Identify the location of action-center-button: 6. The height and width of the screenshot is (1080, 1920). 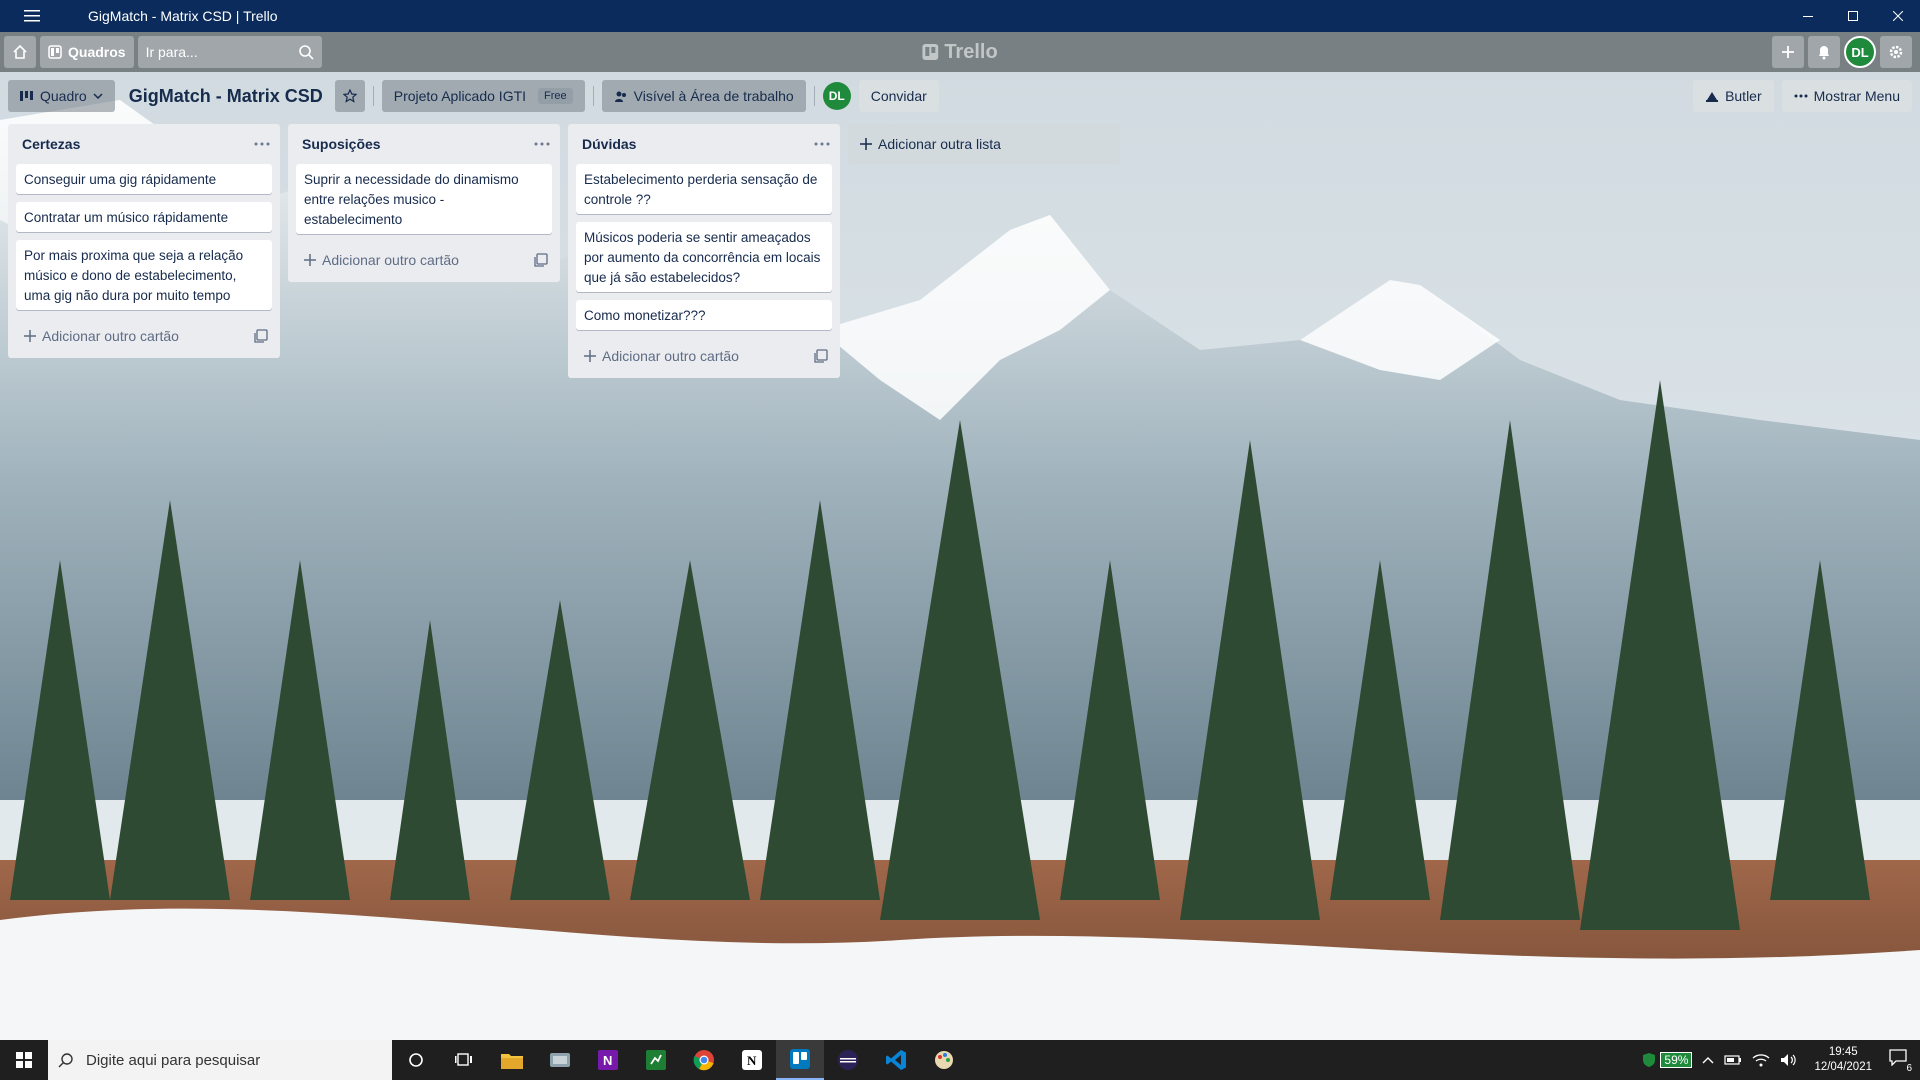
(1901, 1061).